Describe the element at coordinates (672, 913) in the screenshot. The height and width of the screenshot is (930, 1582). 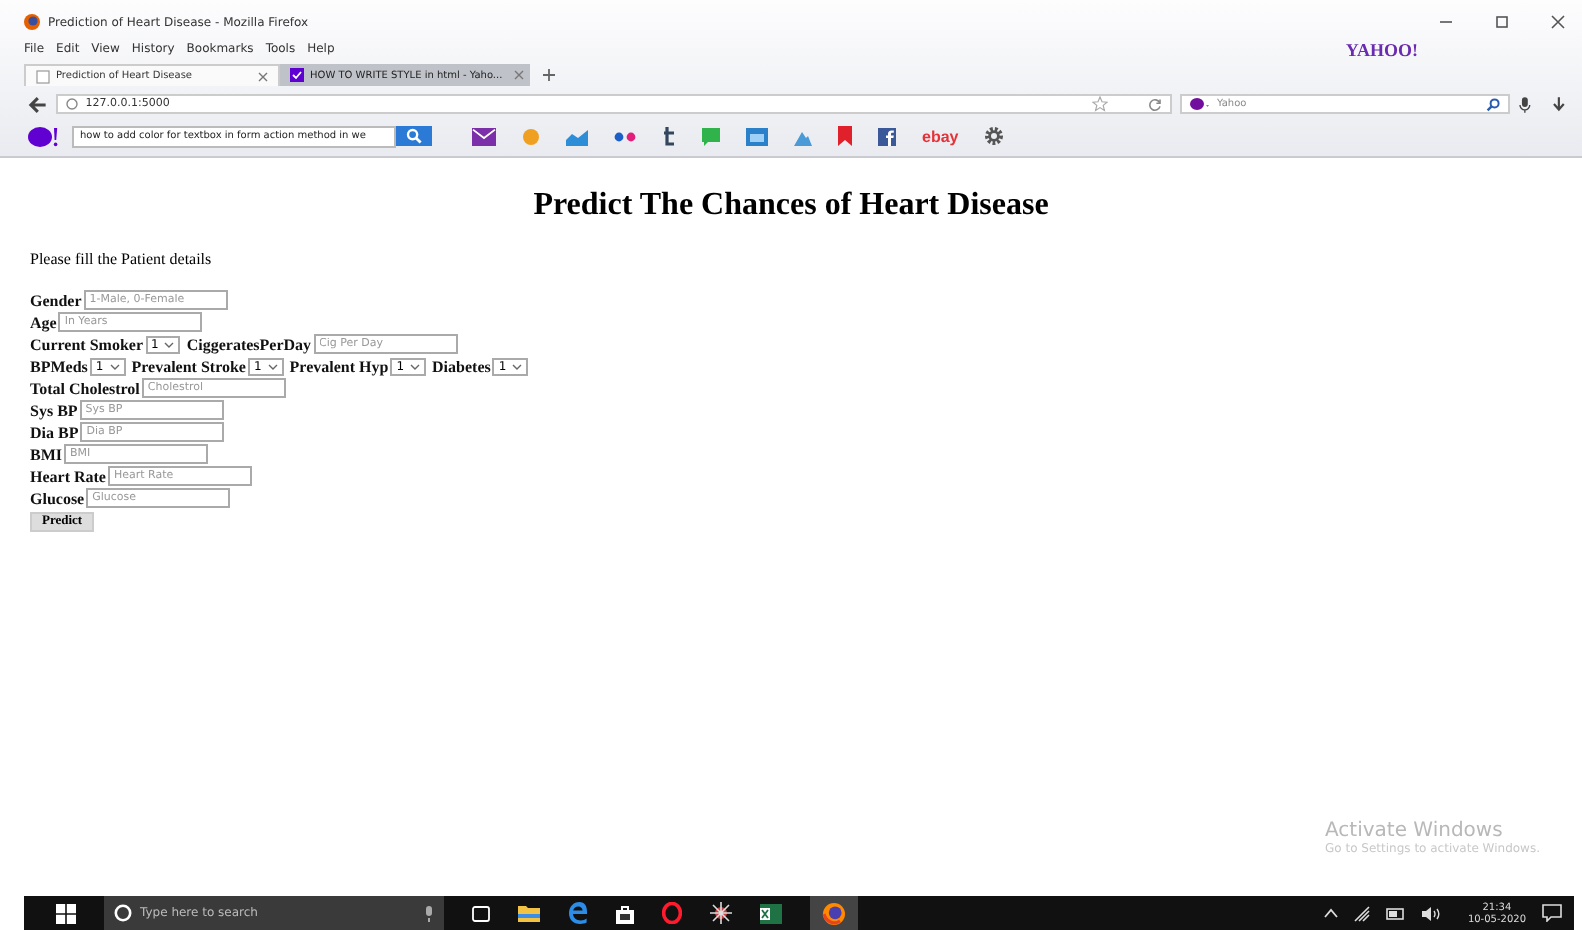
I see `opera-icon` at that location.